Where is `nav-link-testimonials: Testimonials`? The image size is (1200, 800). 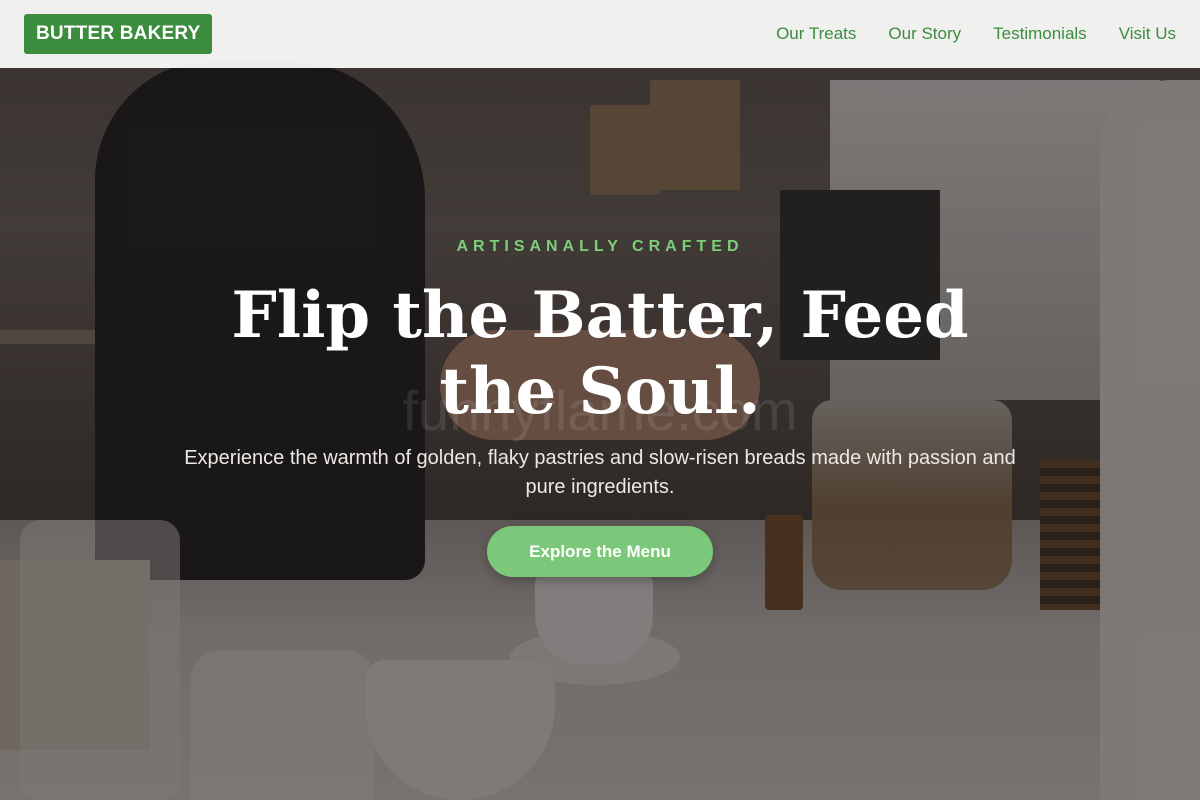 nav-link-testimonials: Testimonials is located at coordinates (1040, 34).